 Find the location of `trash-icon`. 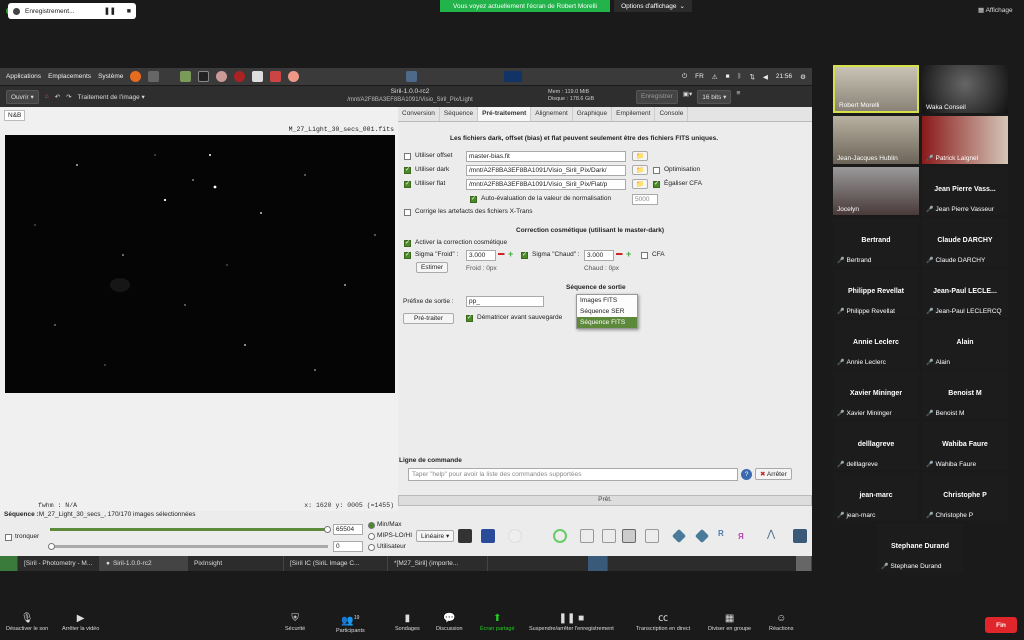

trash-icon is located at coordinates (804, 563).